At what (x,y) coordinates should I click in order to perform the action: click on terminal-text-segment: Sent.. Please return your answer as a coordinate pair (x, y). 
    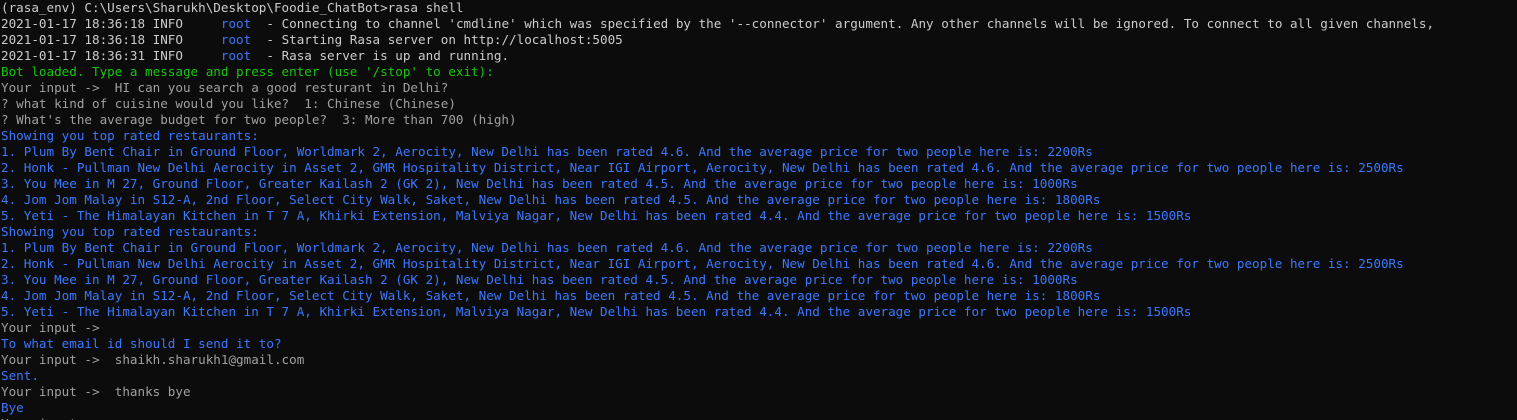
    Looking at the image, I should click on (20, 375).